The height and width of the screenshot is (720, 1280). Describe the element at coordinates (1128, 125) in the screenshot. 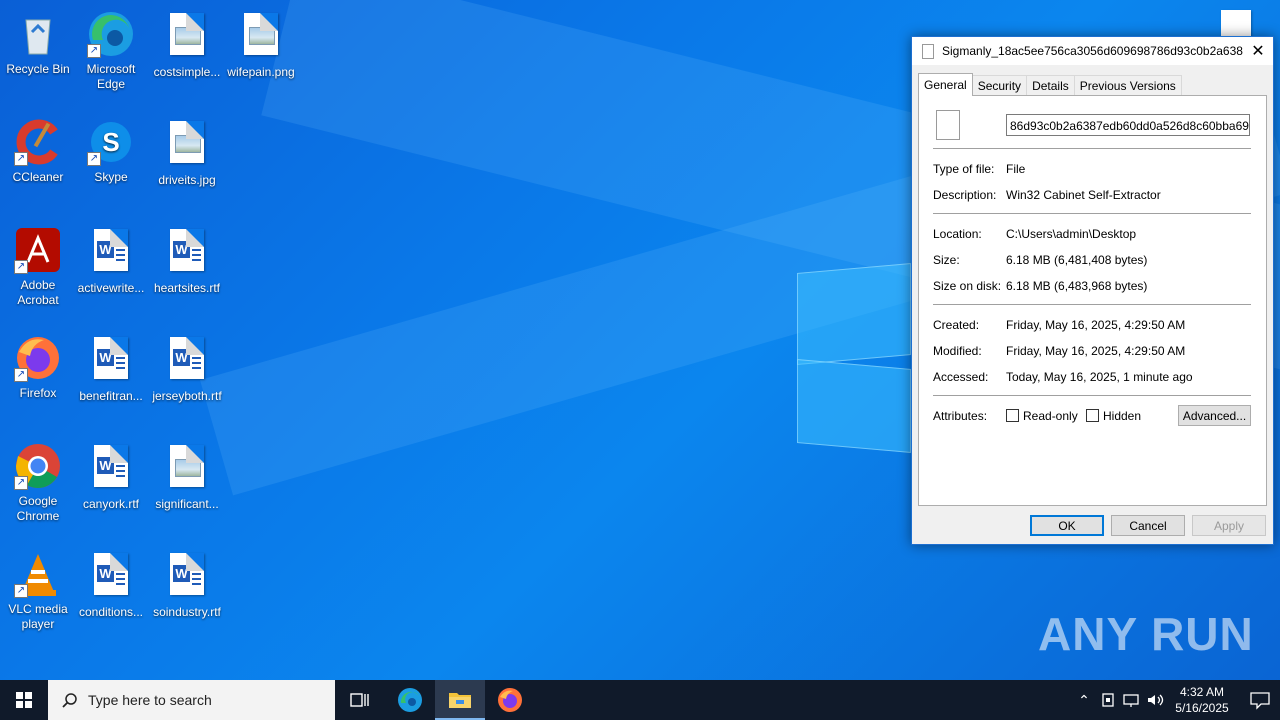

I see `filename-field: 86d93c0b2a6387edb60dd0a526d8c60bba69dd51` at that location.